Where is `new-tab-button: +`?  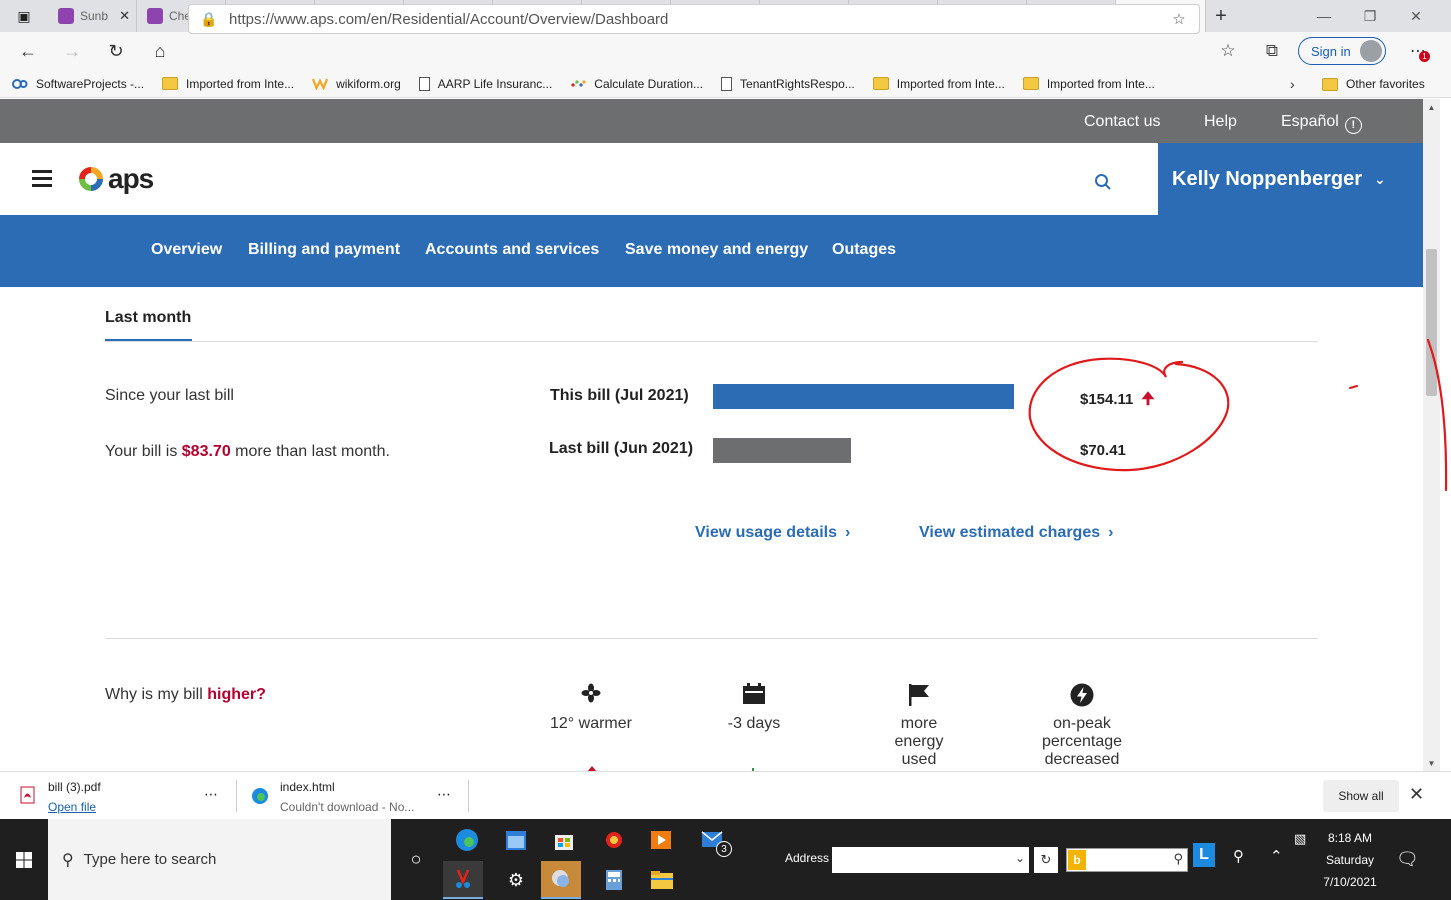
new-tab-button: + is located at coordinates (1221, 16).